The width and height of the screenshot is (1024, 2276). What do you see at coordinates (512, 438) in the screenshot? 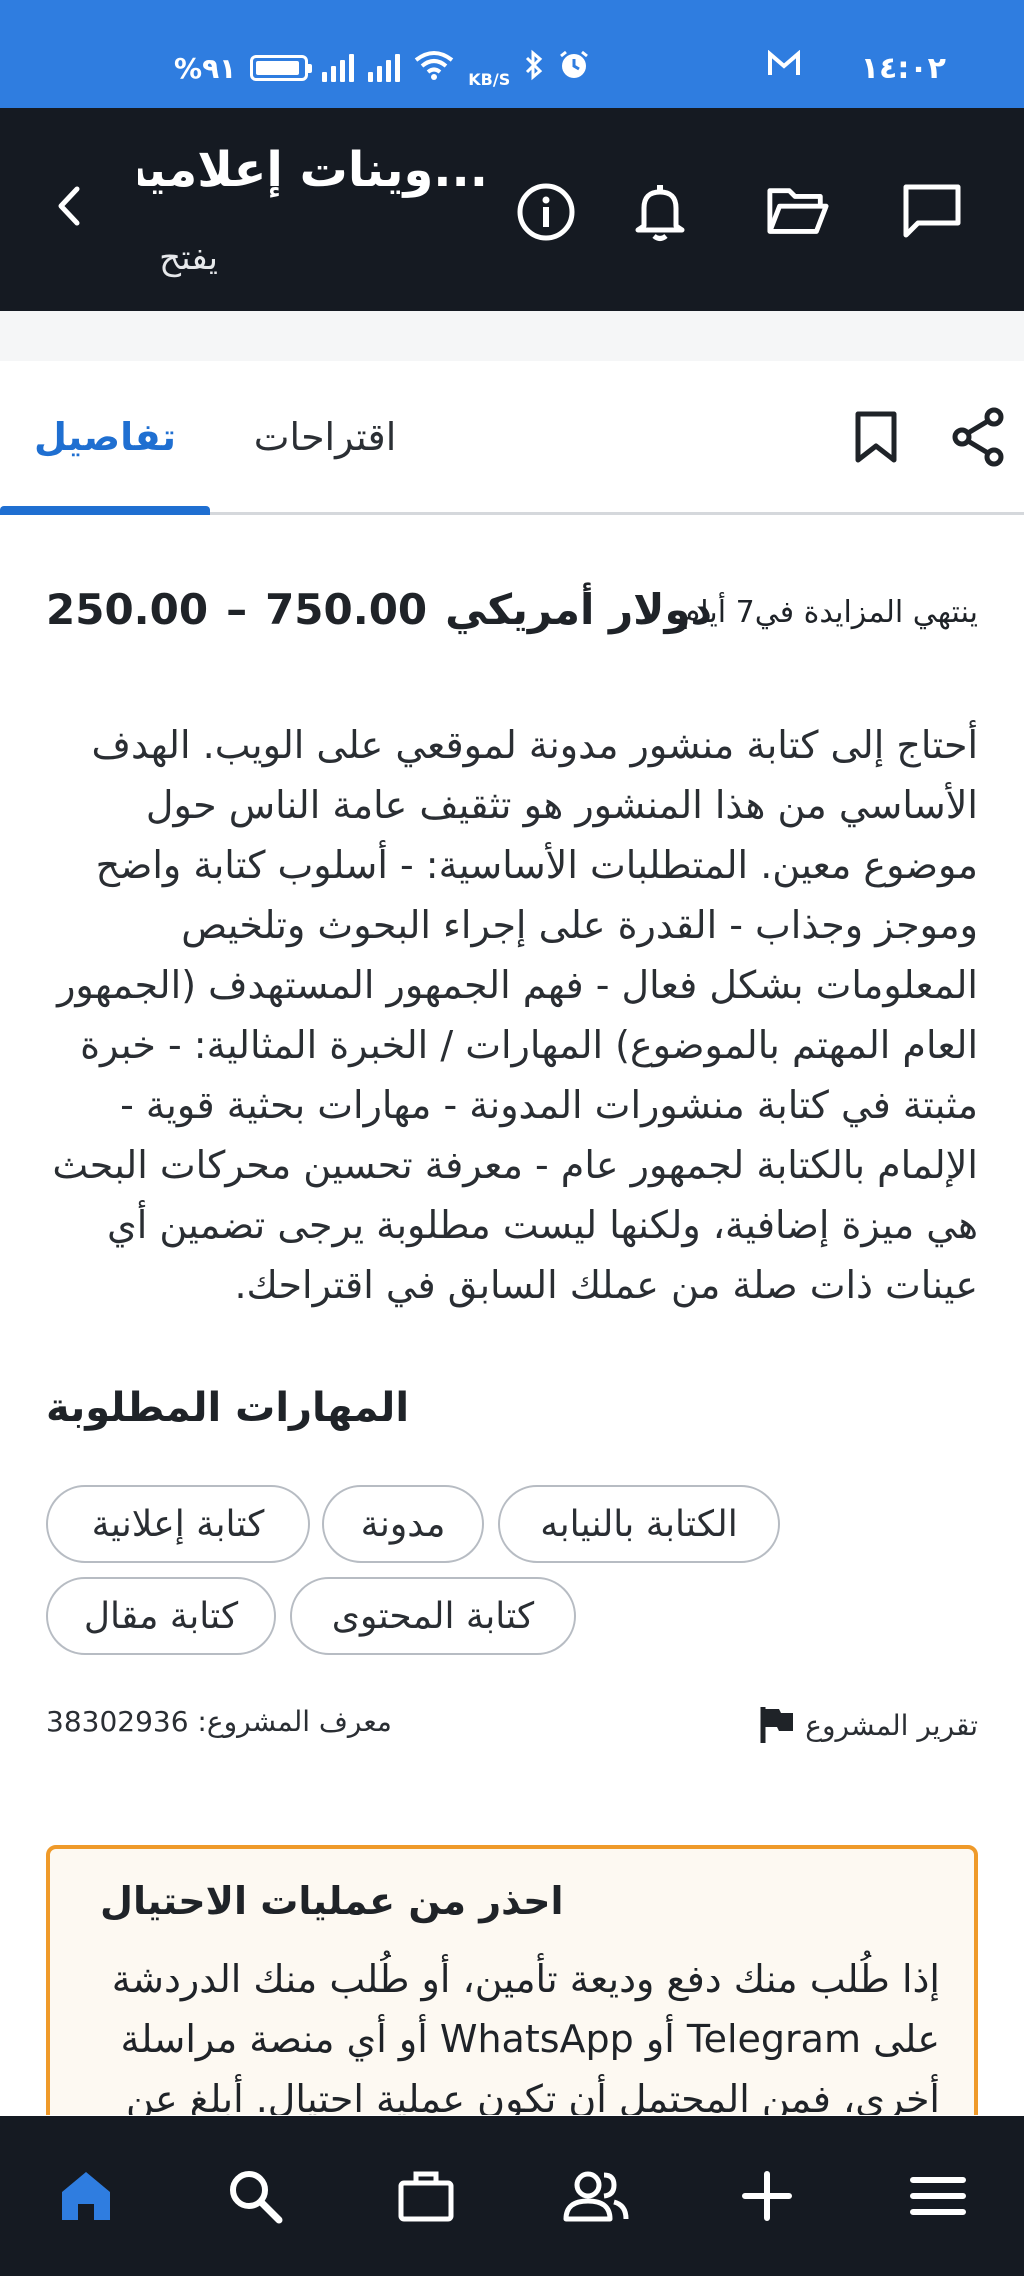
I see `tab-bar: تفاصيل اقتراحات` at bounding box center [512, 438].